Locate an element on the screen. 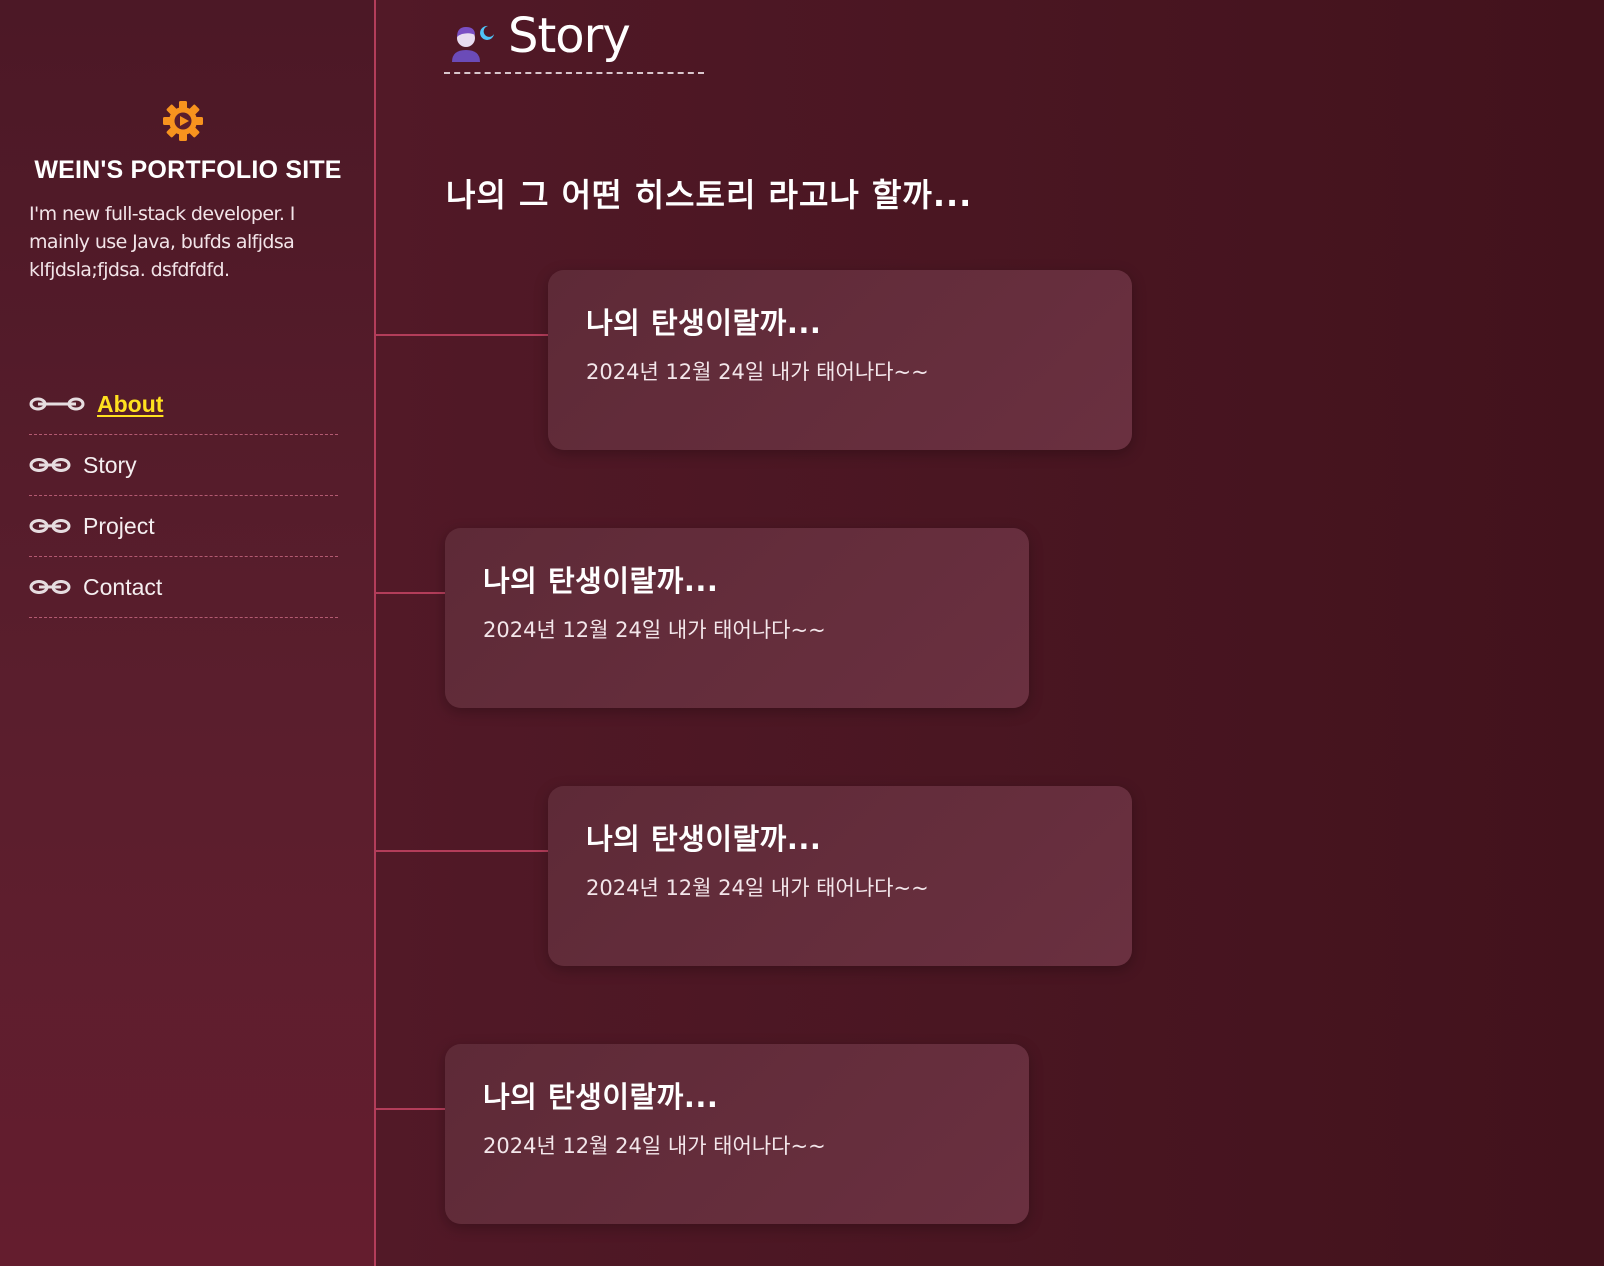 This screenshot has width=1604, height=1266. nav-label-project: Project is located at coordinates (119, 525).